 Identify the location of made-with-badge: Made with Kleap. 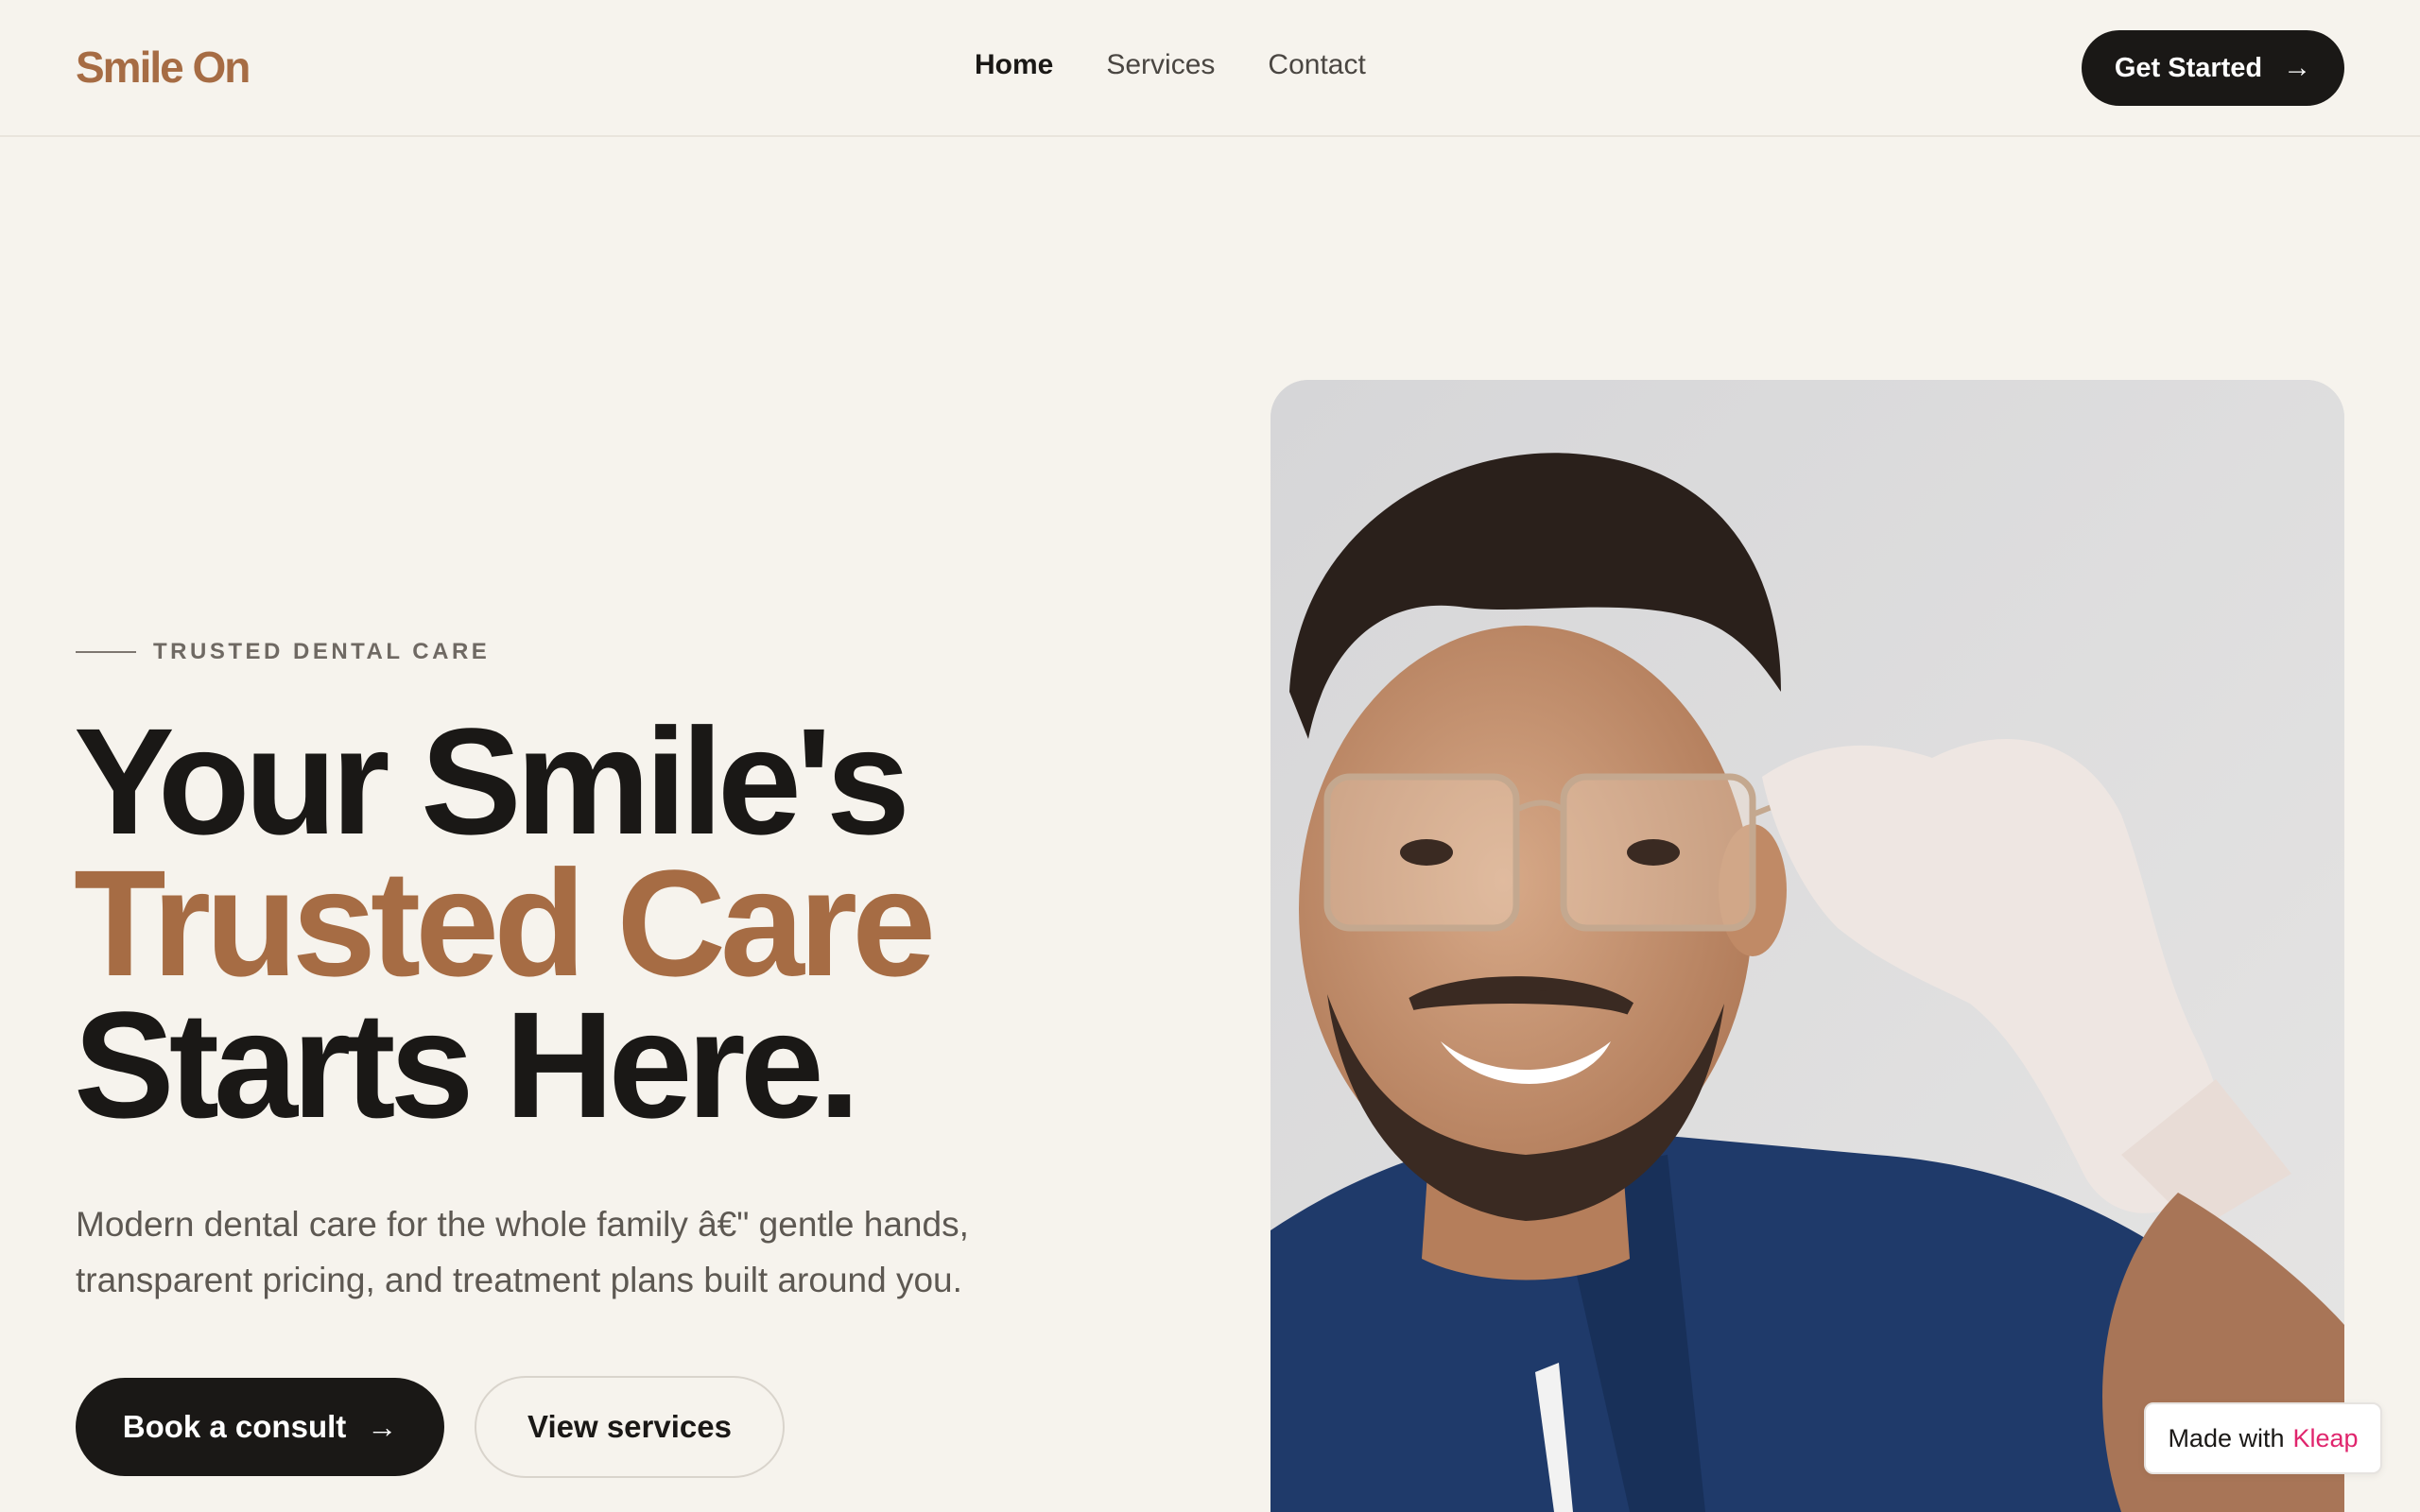
(2263, 1438).